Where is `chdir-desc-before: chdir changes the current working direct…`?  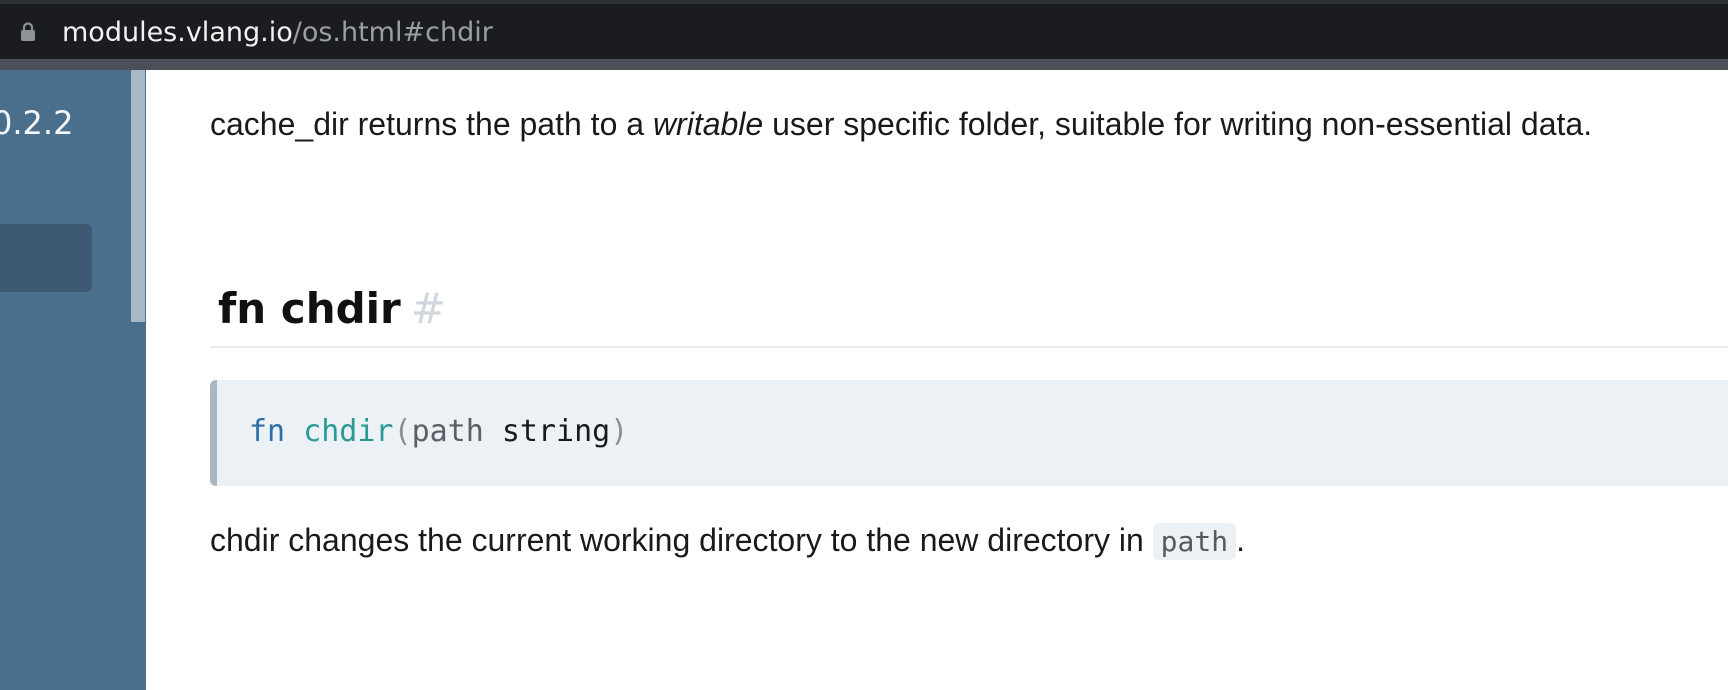
chdir-desc-before: chdir changes the current working direct… is located at coordinates (681, 540).